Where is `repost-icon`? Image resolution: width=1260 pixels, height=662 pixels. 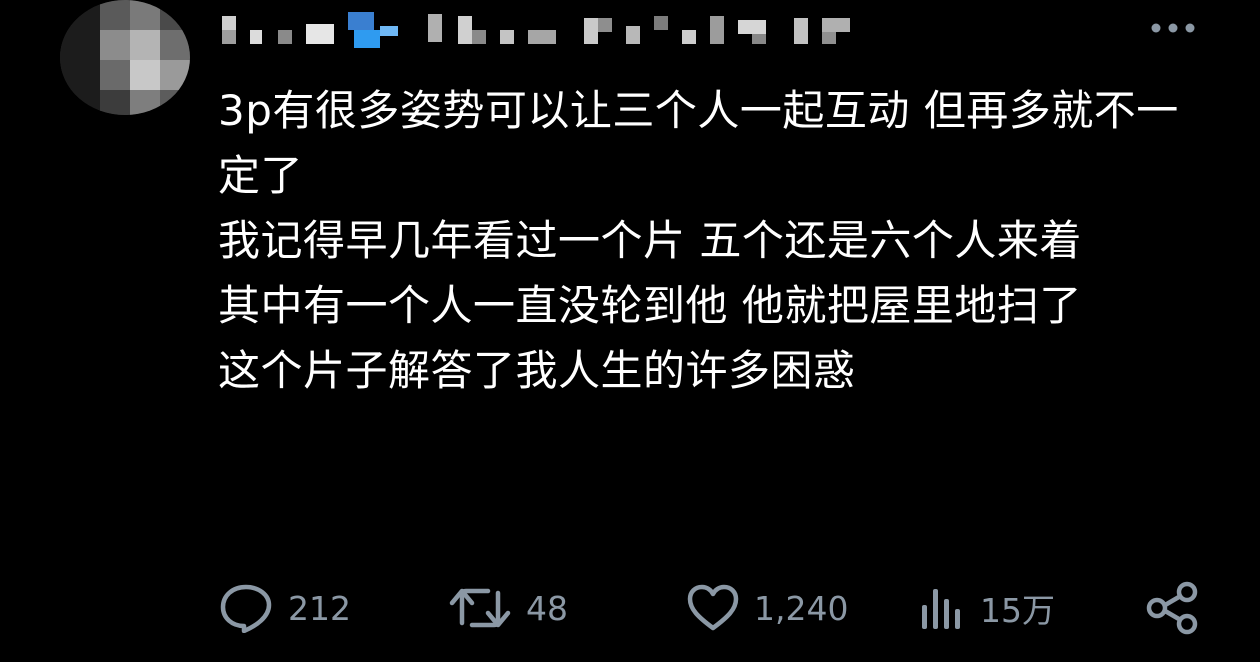 repost-icon is located at coordinates (480, 608).